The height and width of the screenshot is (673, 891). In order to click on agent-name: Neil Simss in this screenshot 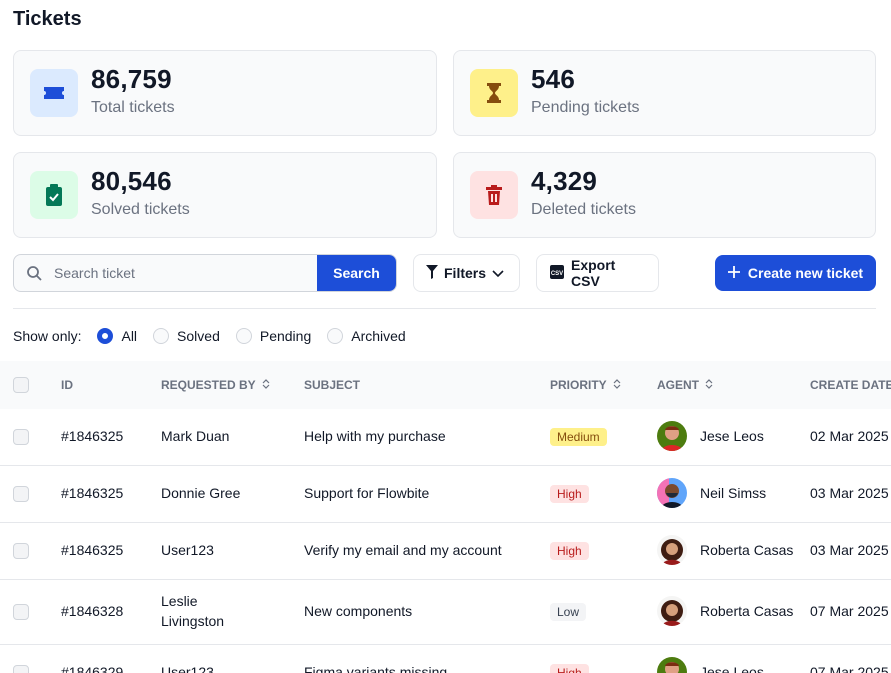, I will do `click(733, 493)`.